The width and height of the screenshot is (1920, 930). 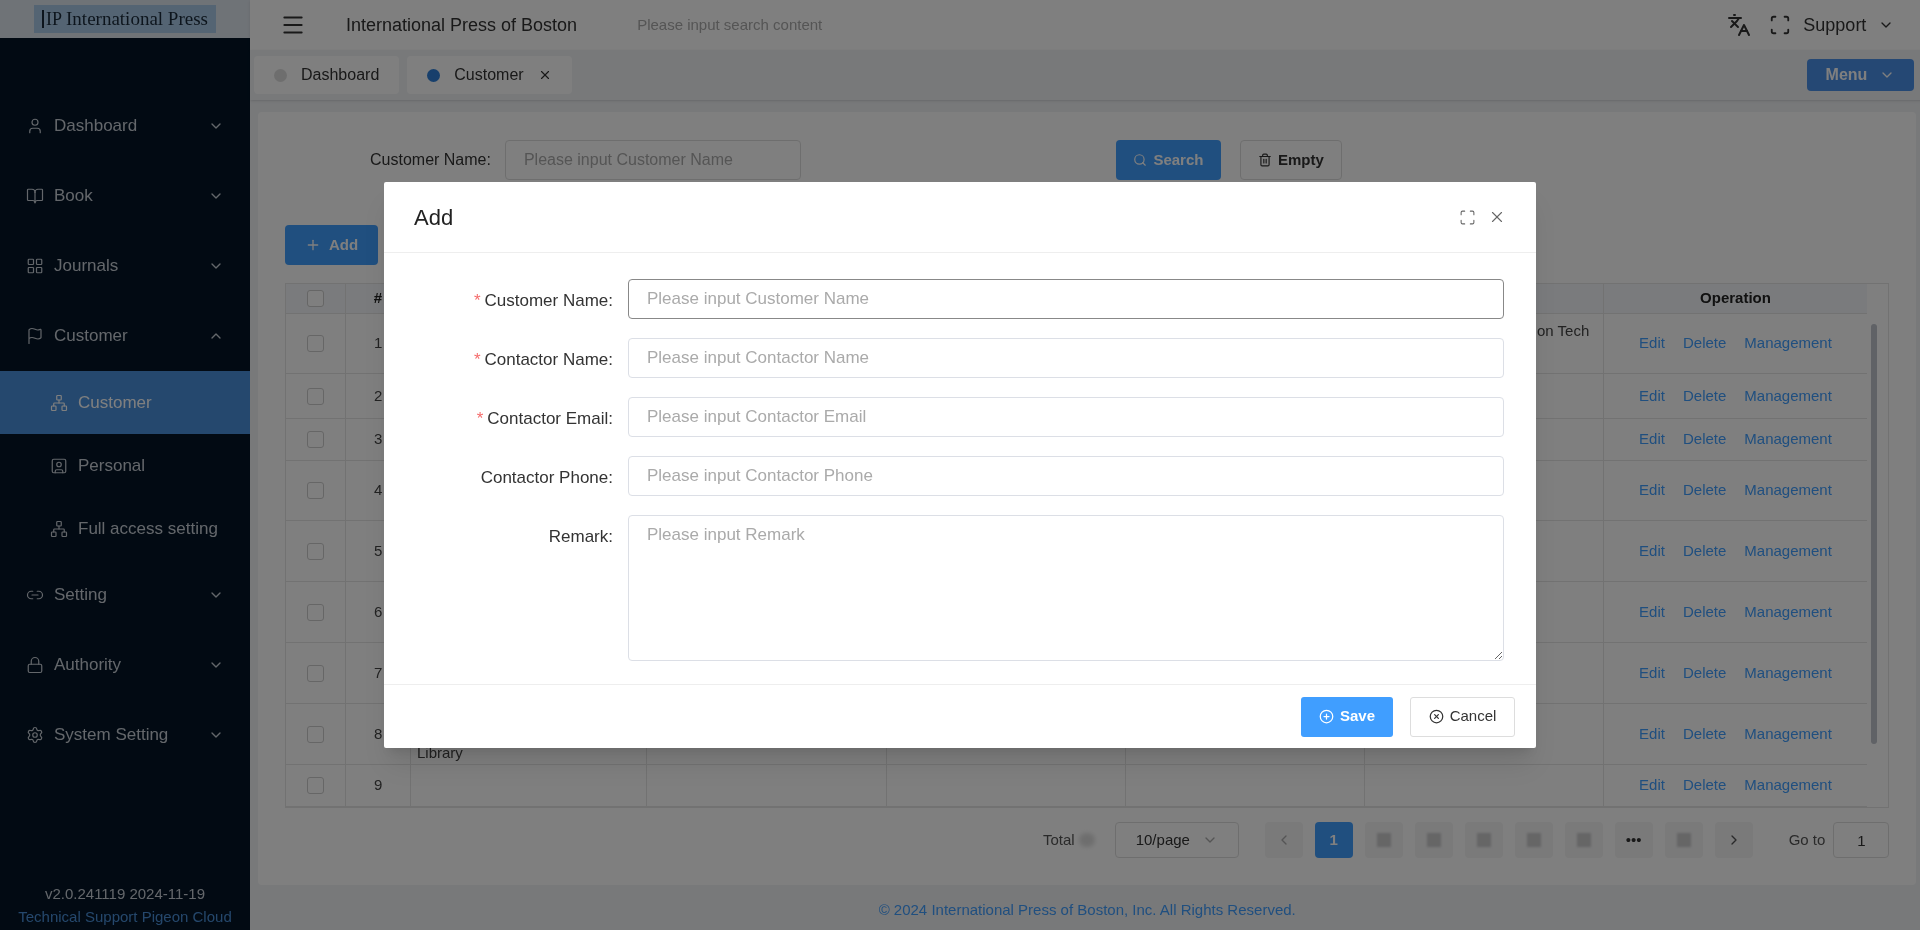 I want to click on goto-label: Go to, so click(x=1807, y=839).